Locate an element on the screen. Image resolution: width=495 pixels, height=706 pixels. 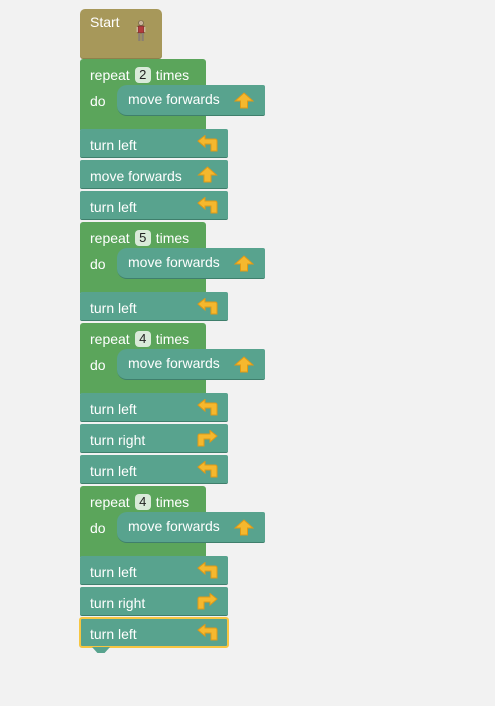
repeat-header: repeat 5 times is located at coordinates (139, 238).